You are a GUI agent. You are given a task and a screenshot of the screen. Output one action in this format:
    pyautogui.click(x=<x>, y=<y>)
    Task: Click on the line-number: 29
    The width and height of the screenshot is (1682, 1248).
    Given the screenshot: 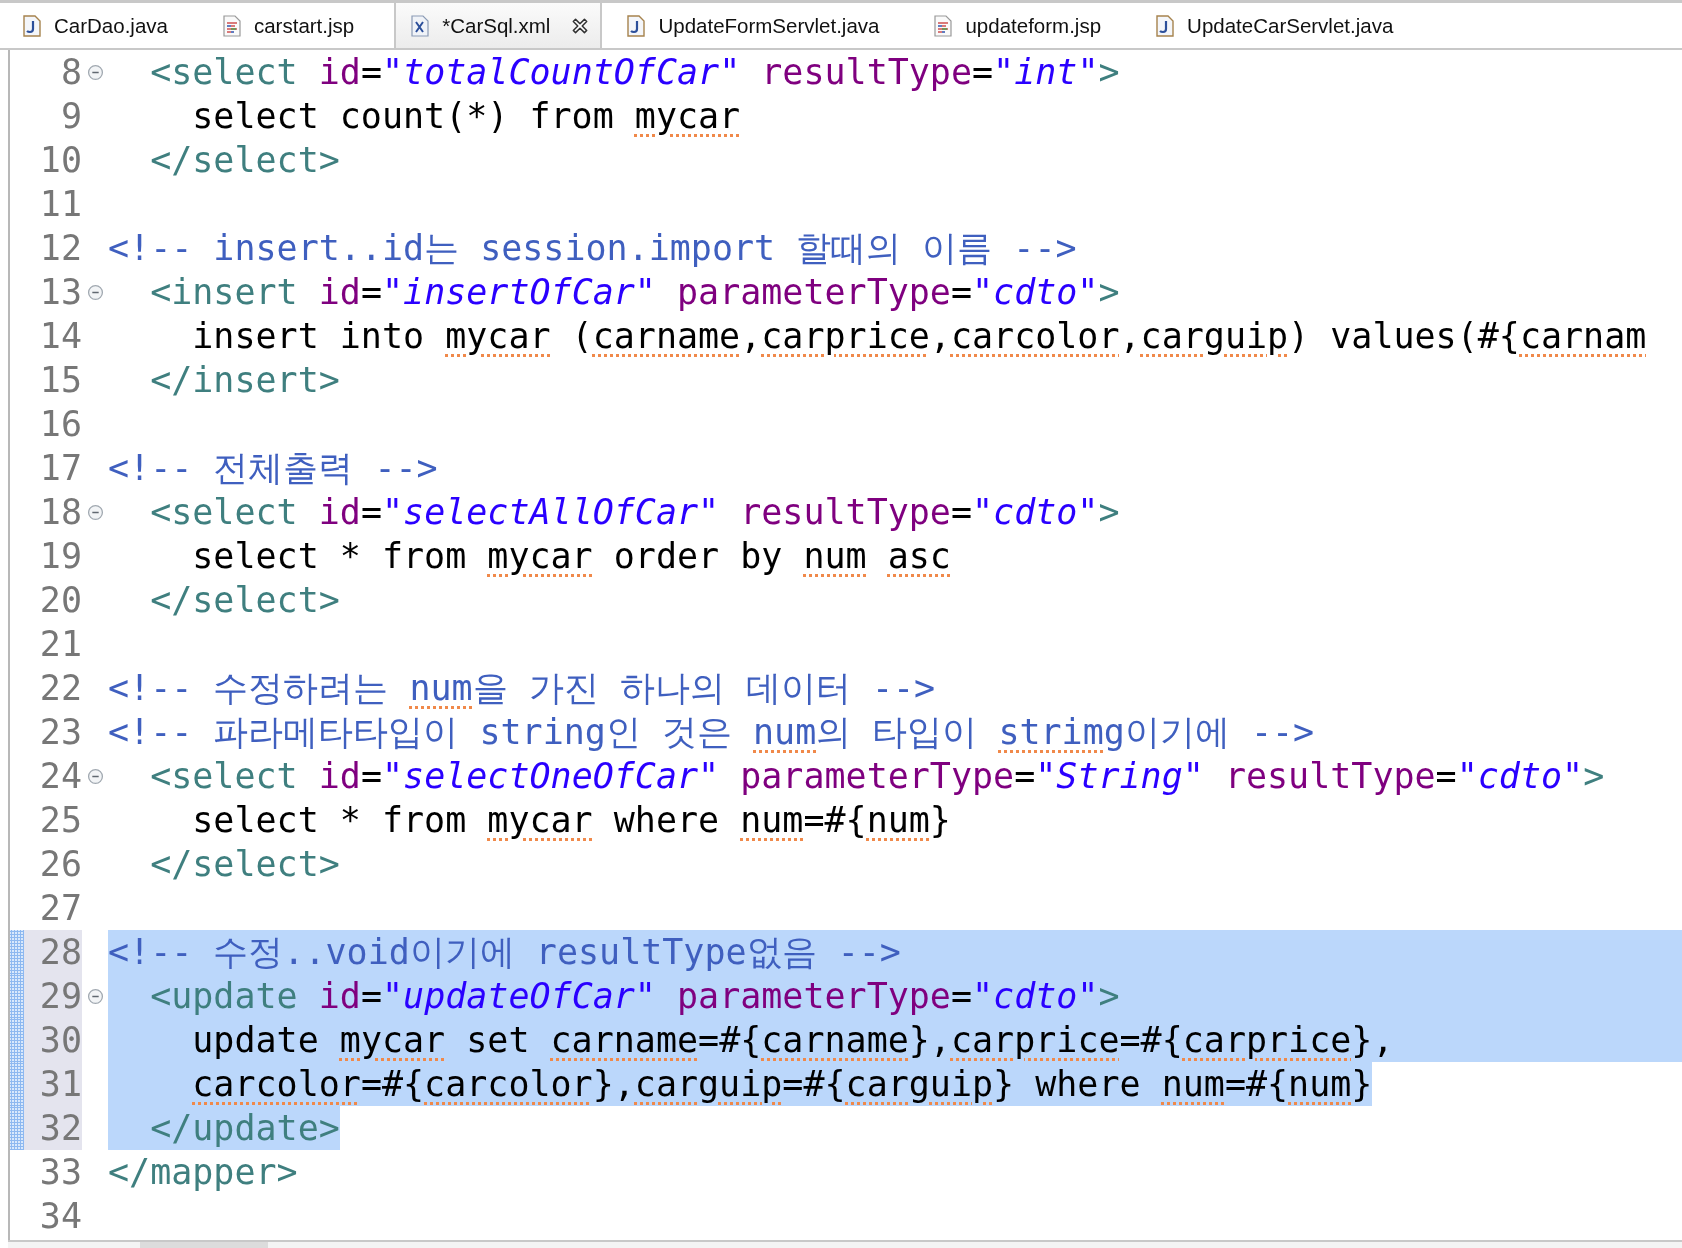 What is the action you would take?
    pyautogui.click(x=53, y=996)
    